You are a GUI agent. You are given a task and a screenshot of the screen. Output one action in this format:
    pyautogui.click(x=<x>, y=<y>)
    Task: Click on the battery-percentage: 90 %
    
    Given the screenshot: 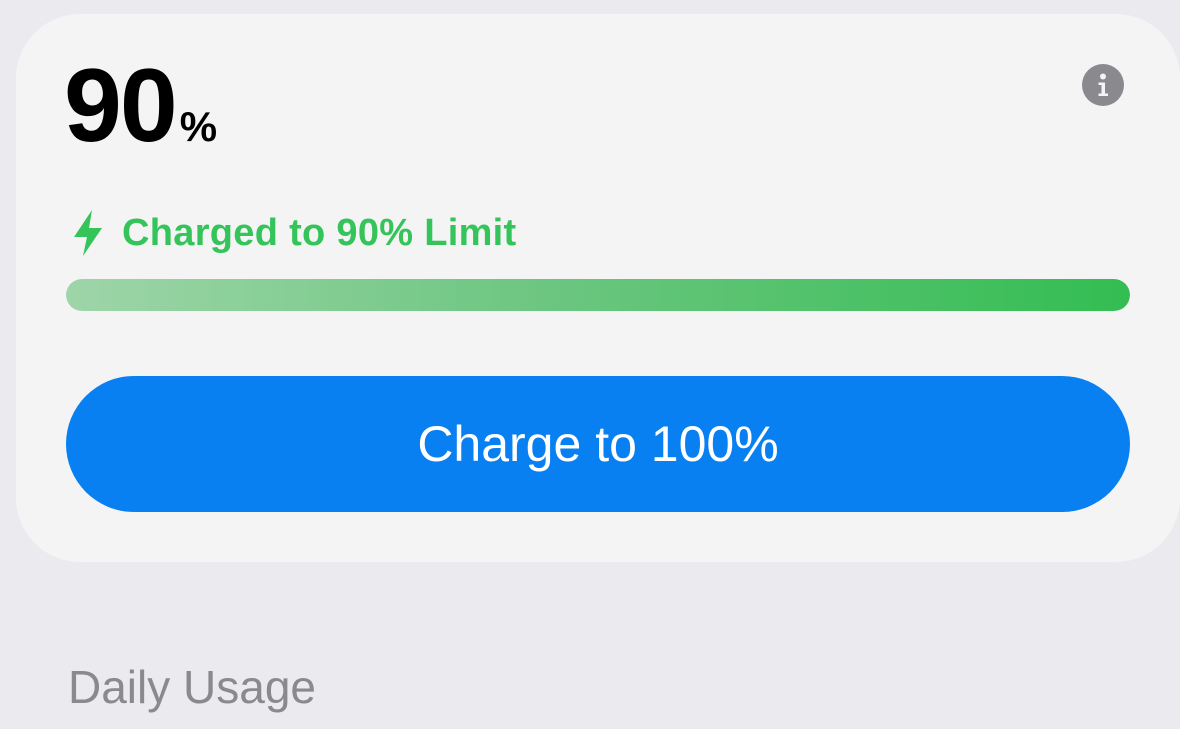 What is the action you would take?
    pyautogui.click(x=140, y=106)
    